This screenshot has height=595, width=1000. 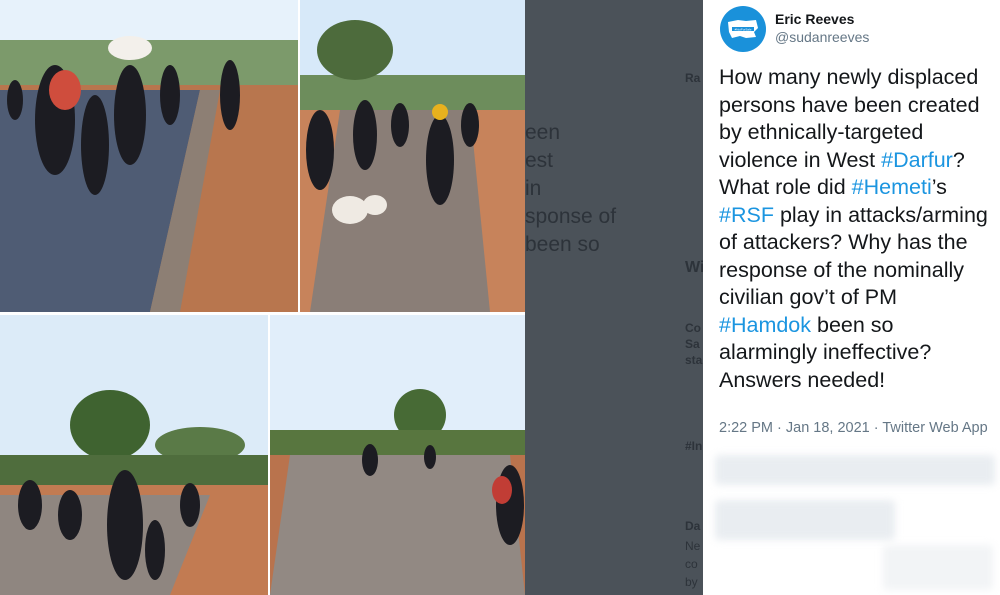 I want to click on tweet-text-segment: been so, so click(x=852, y=324).